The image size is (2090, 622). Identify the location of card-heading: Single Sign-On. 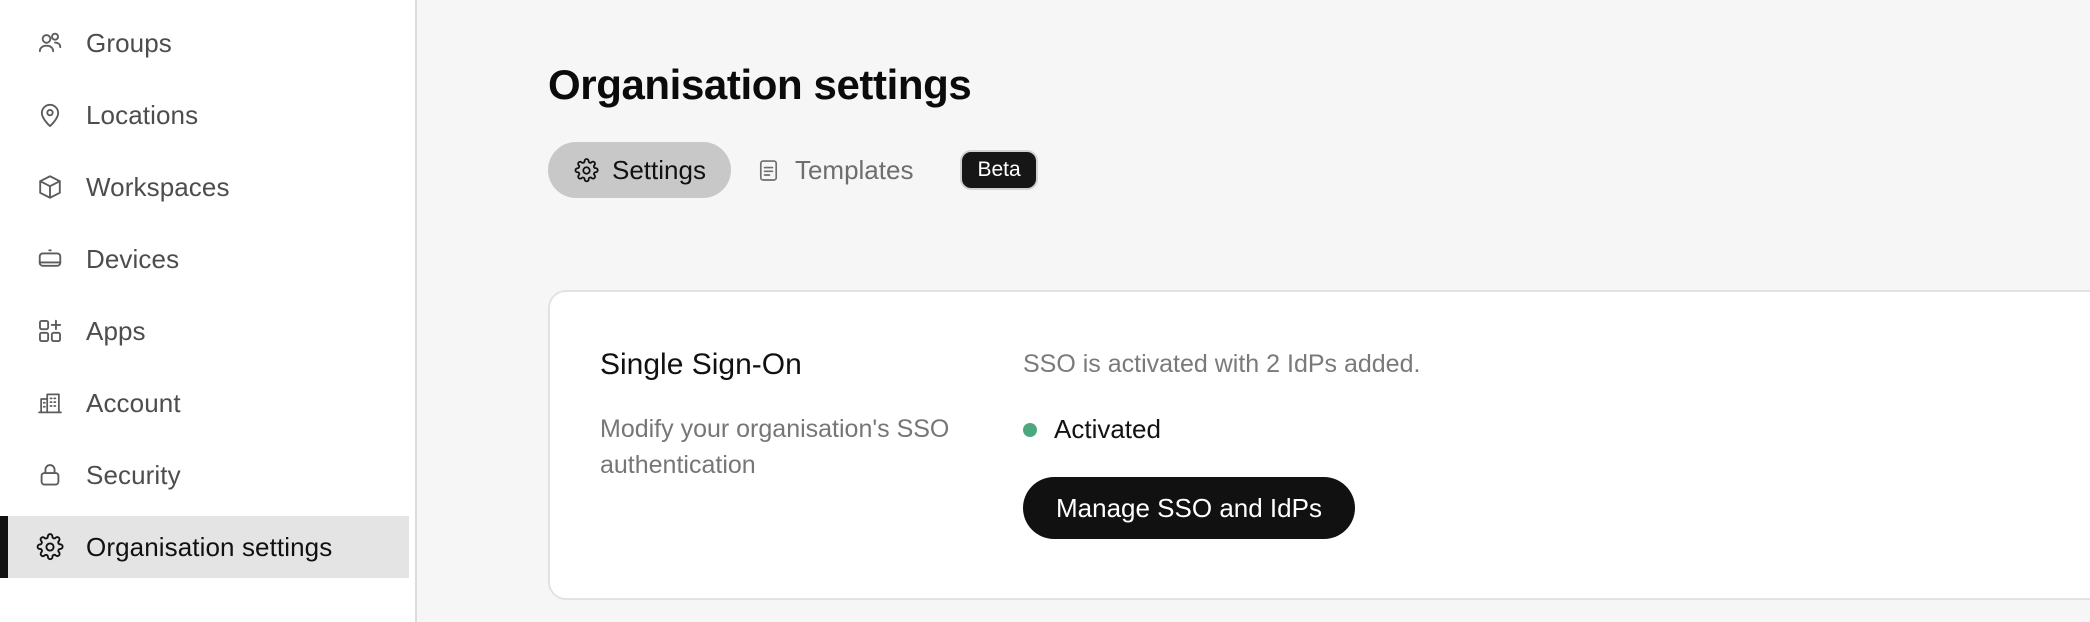
(701, 364).